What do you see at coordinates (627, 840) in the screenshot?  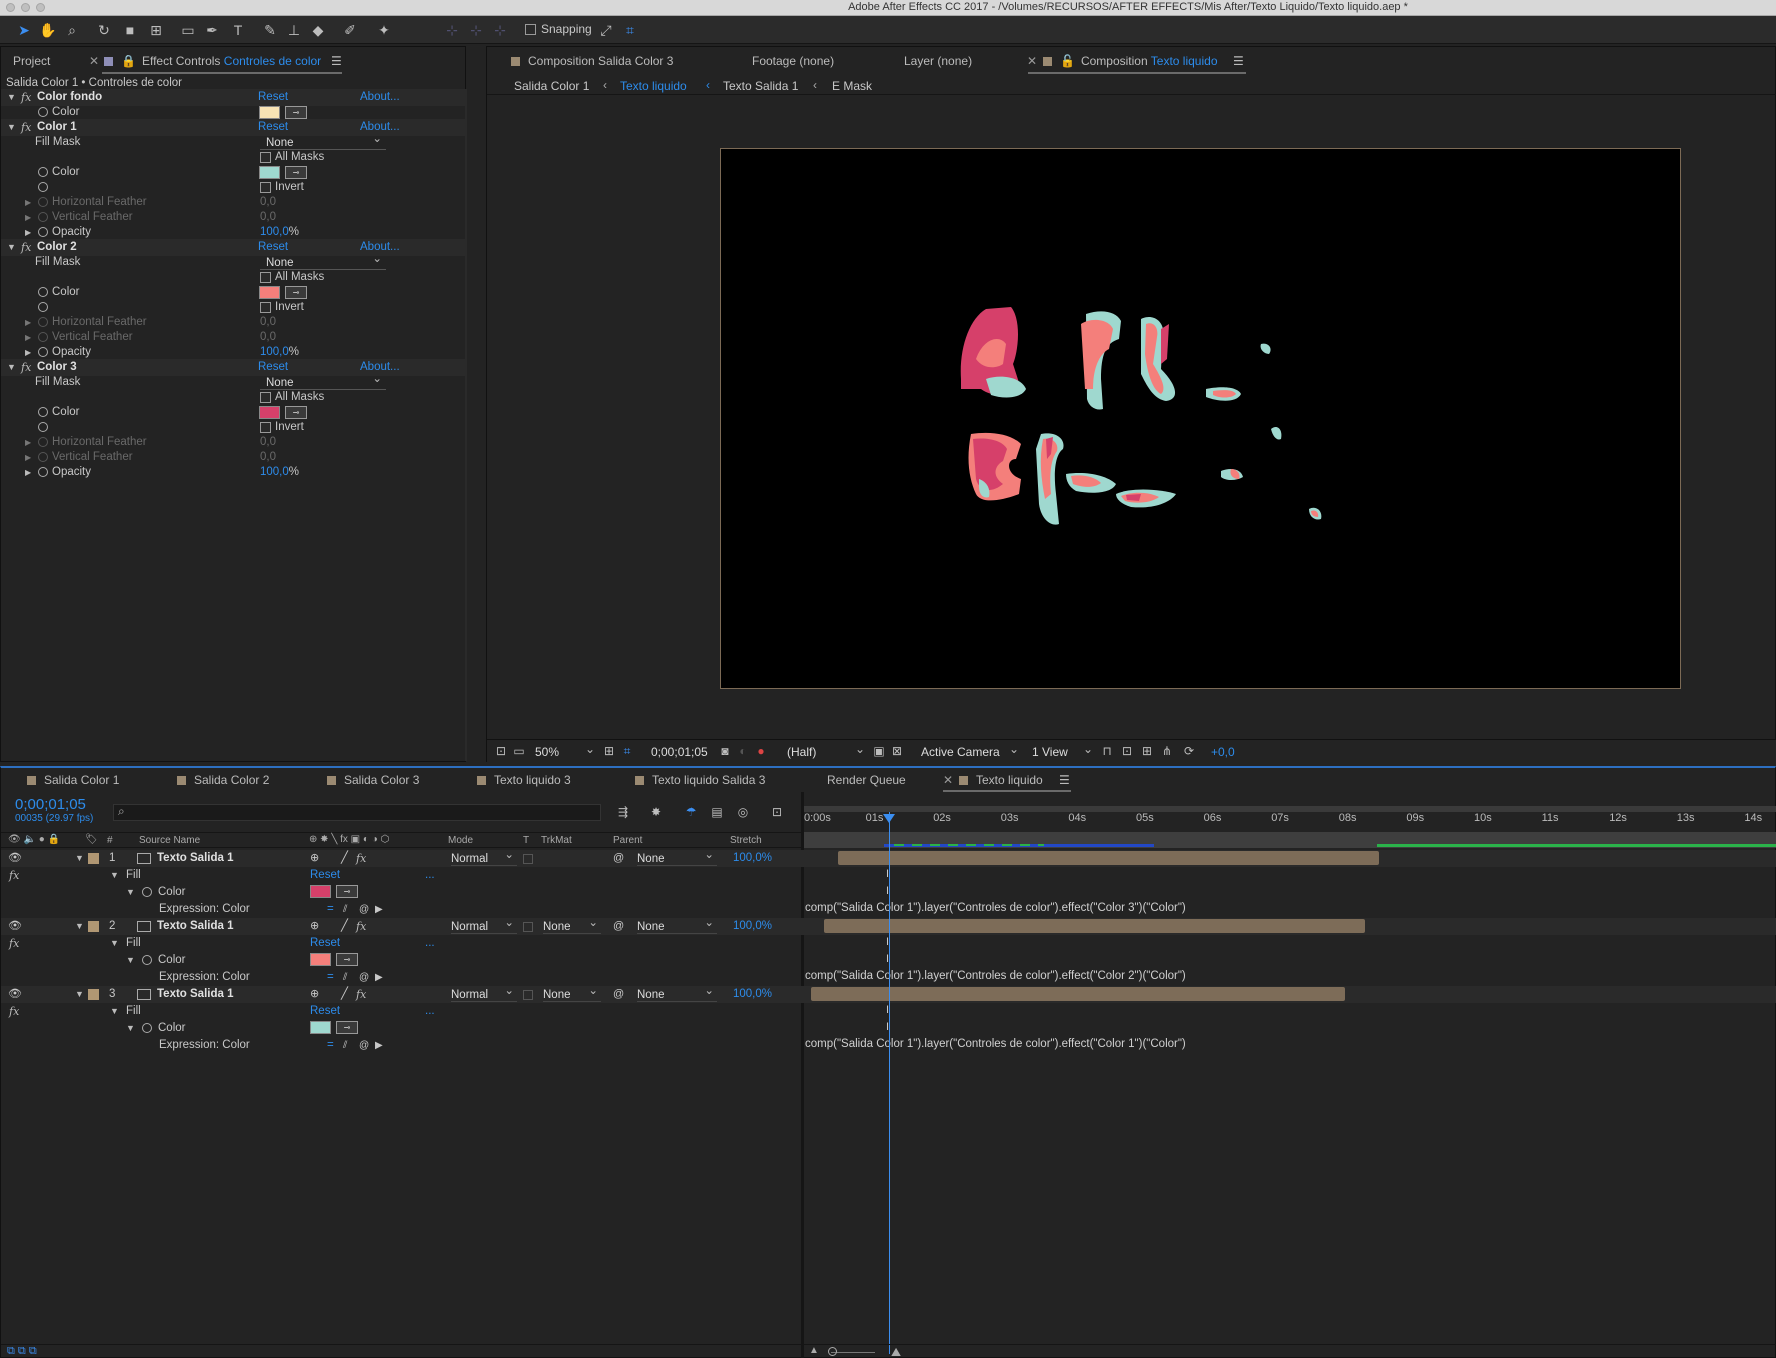 I see `parent-header: Parent` at bounding box center [627, 840].